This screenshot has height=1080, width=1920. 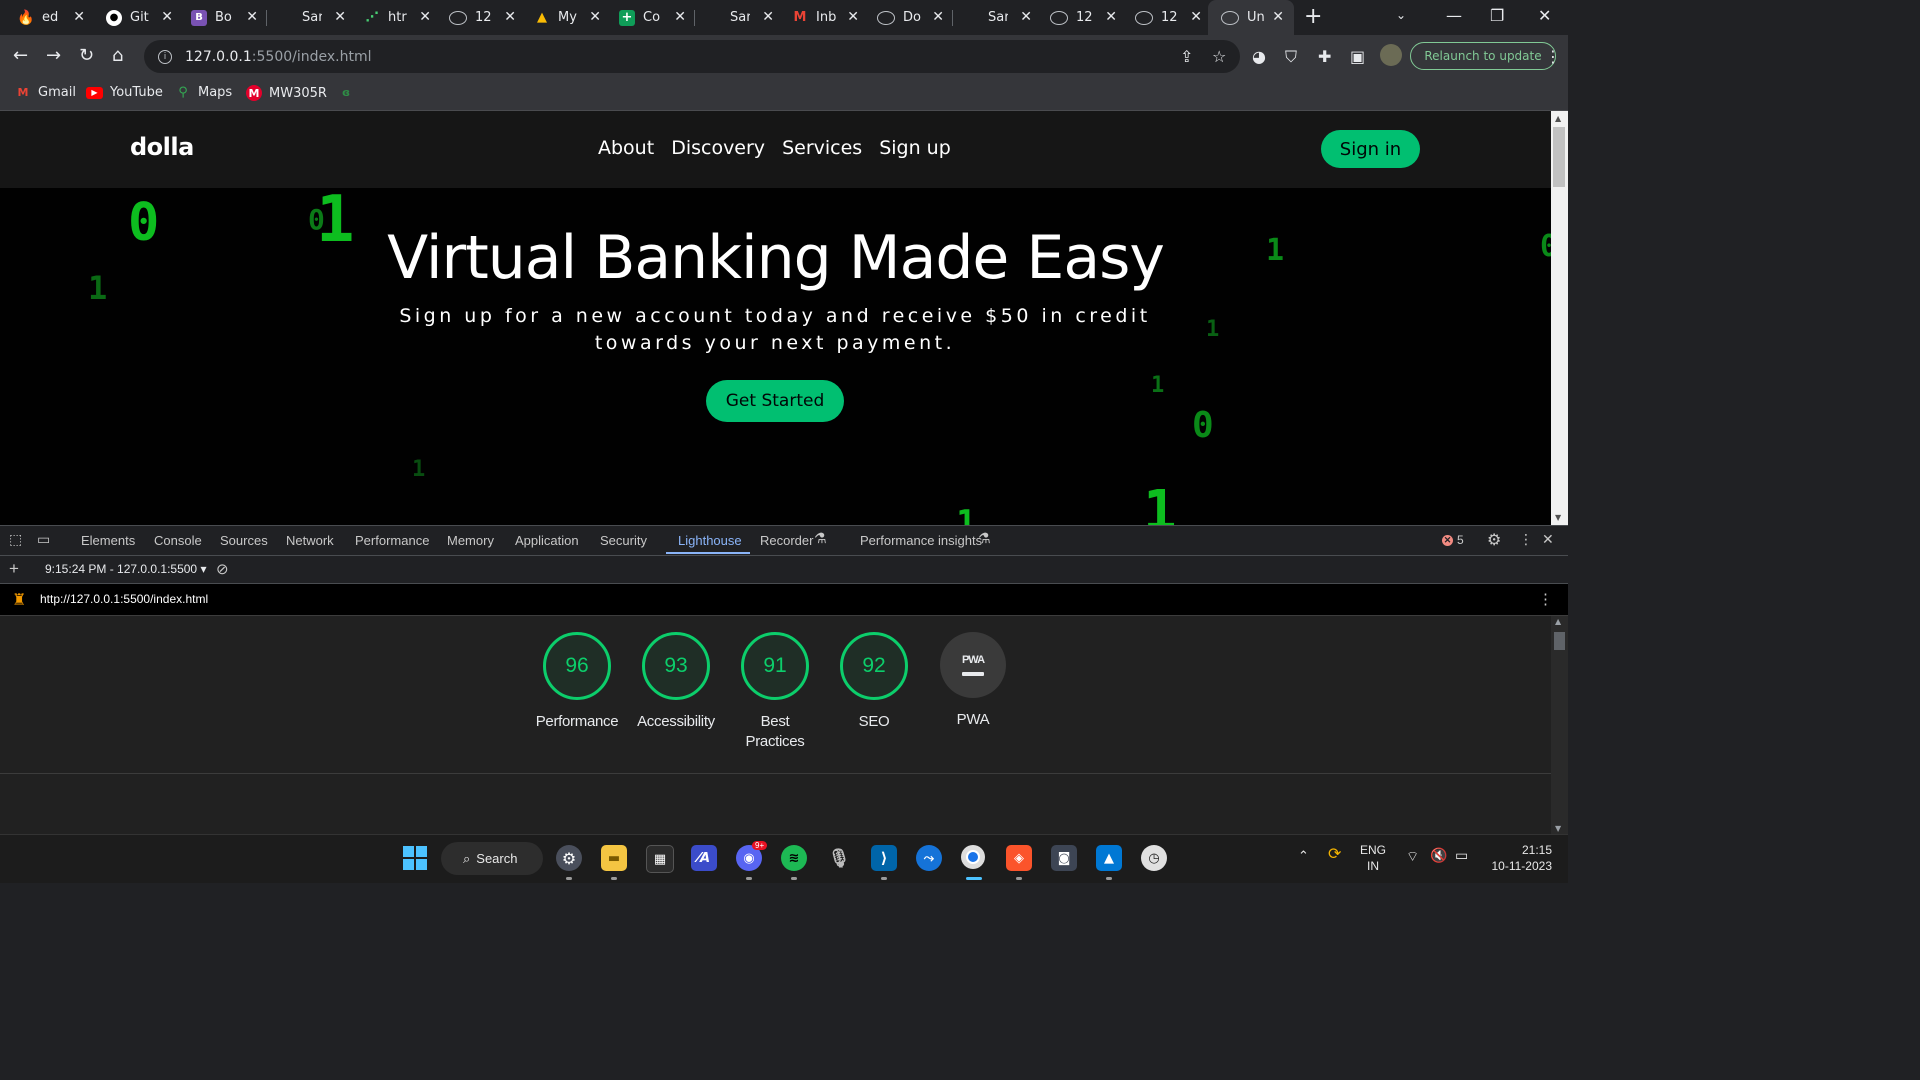 What do you see at coordinates (775, 401) in the screenshot?
I see `get-started-button: Get Started` at bounding box center [775, 401].